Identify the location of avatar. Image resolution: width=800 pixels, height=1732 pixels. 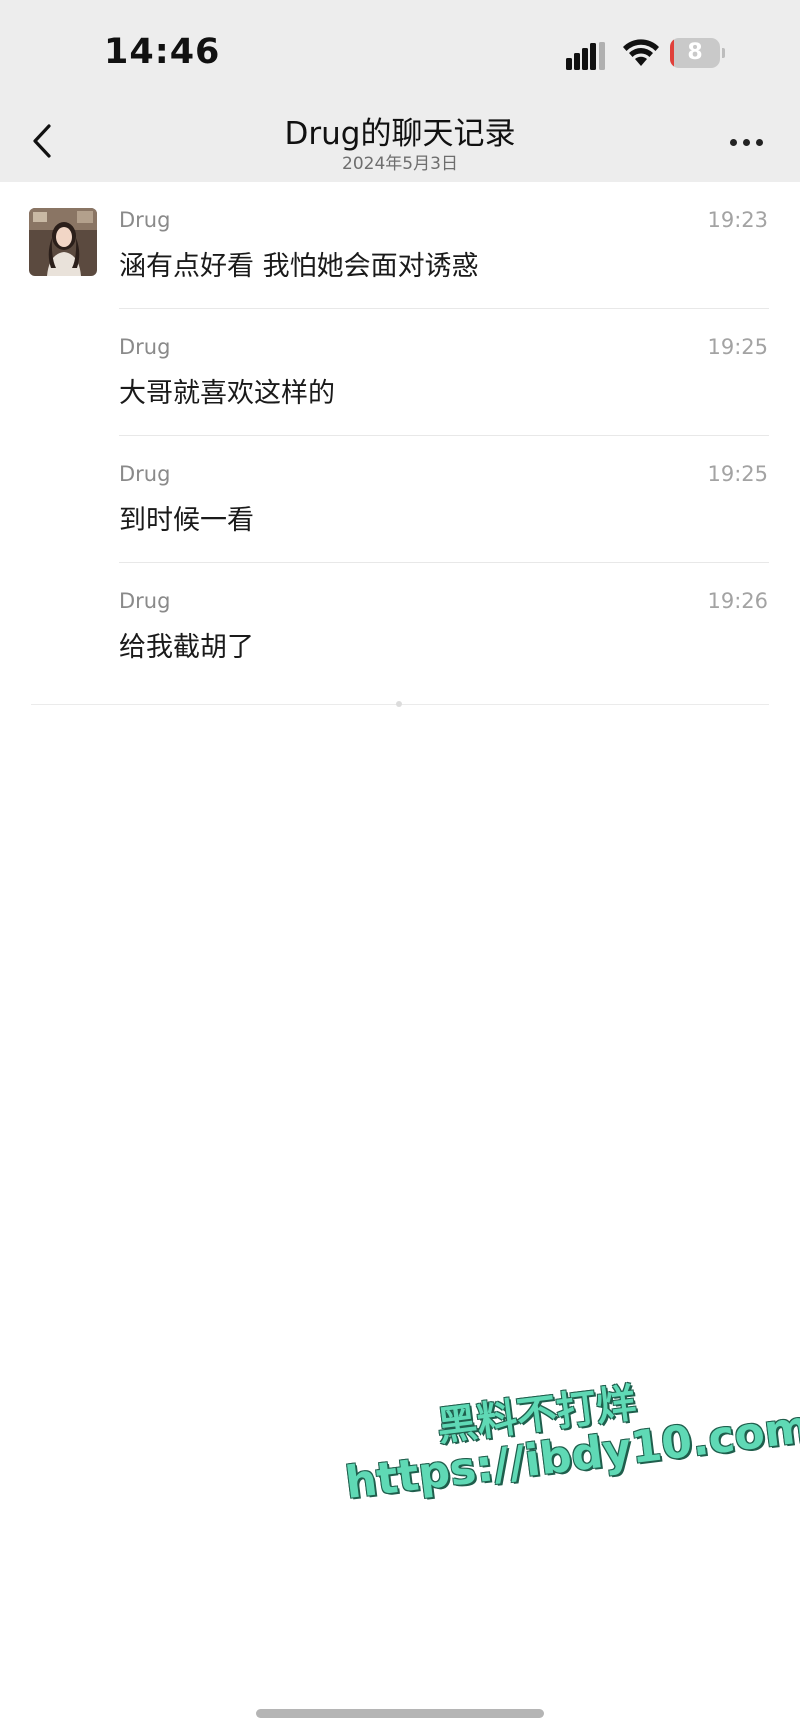
(63, 242).